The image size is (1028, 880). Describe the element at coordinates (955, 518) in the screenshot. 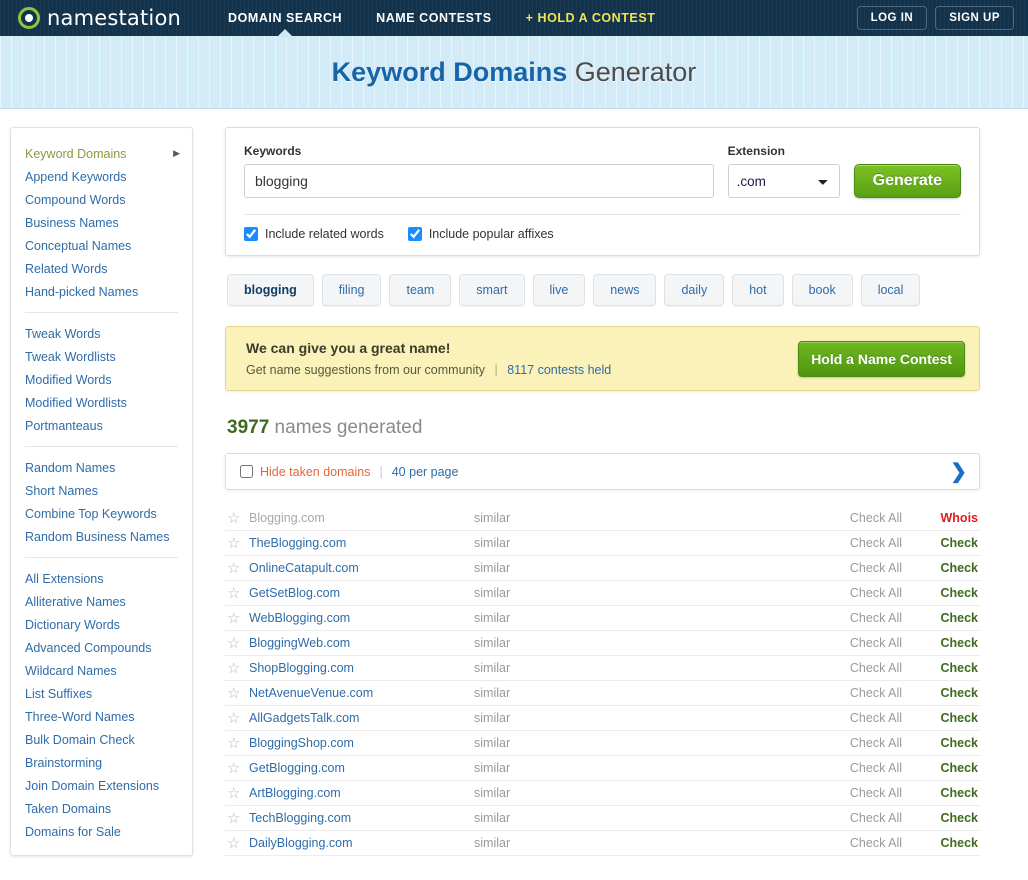

I see `whois-link: Whois` at that location.